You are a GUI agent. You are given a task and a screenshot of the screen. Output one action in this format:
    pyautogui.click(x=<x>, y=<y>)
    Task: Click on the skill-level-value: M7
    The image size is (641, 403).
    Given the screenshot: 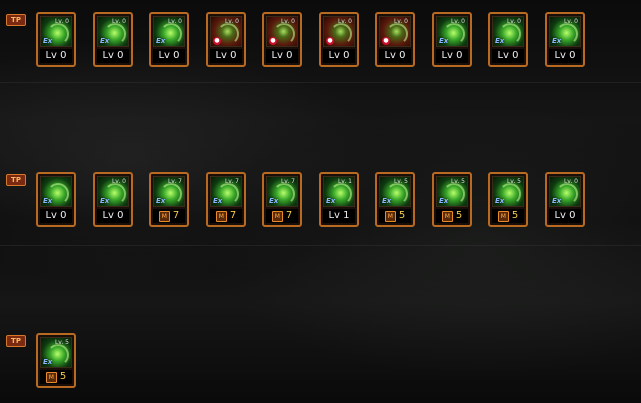 What is the action you would take?
    pyautogui.click(x=282, y=216)
    